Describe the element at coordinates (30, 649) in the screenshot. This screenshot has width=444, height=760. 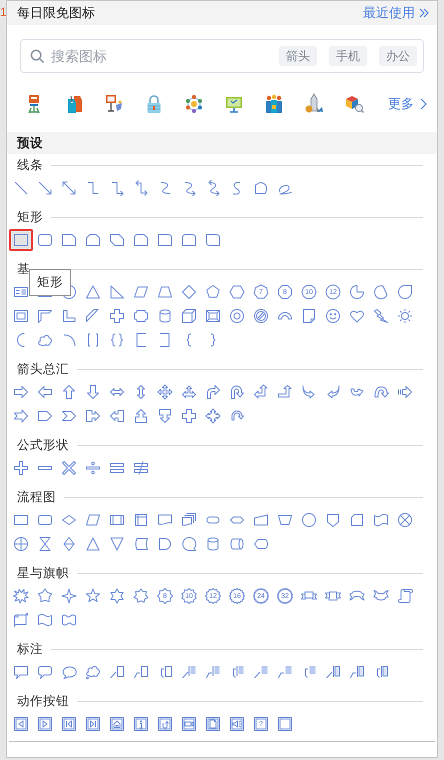
I see `group-title: 标注` at that location.